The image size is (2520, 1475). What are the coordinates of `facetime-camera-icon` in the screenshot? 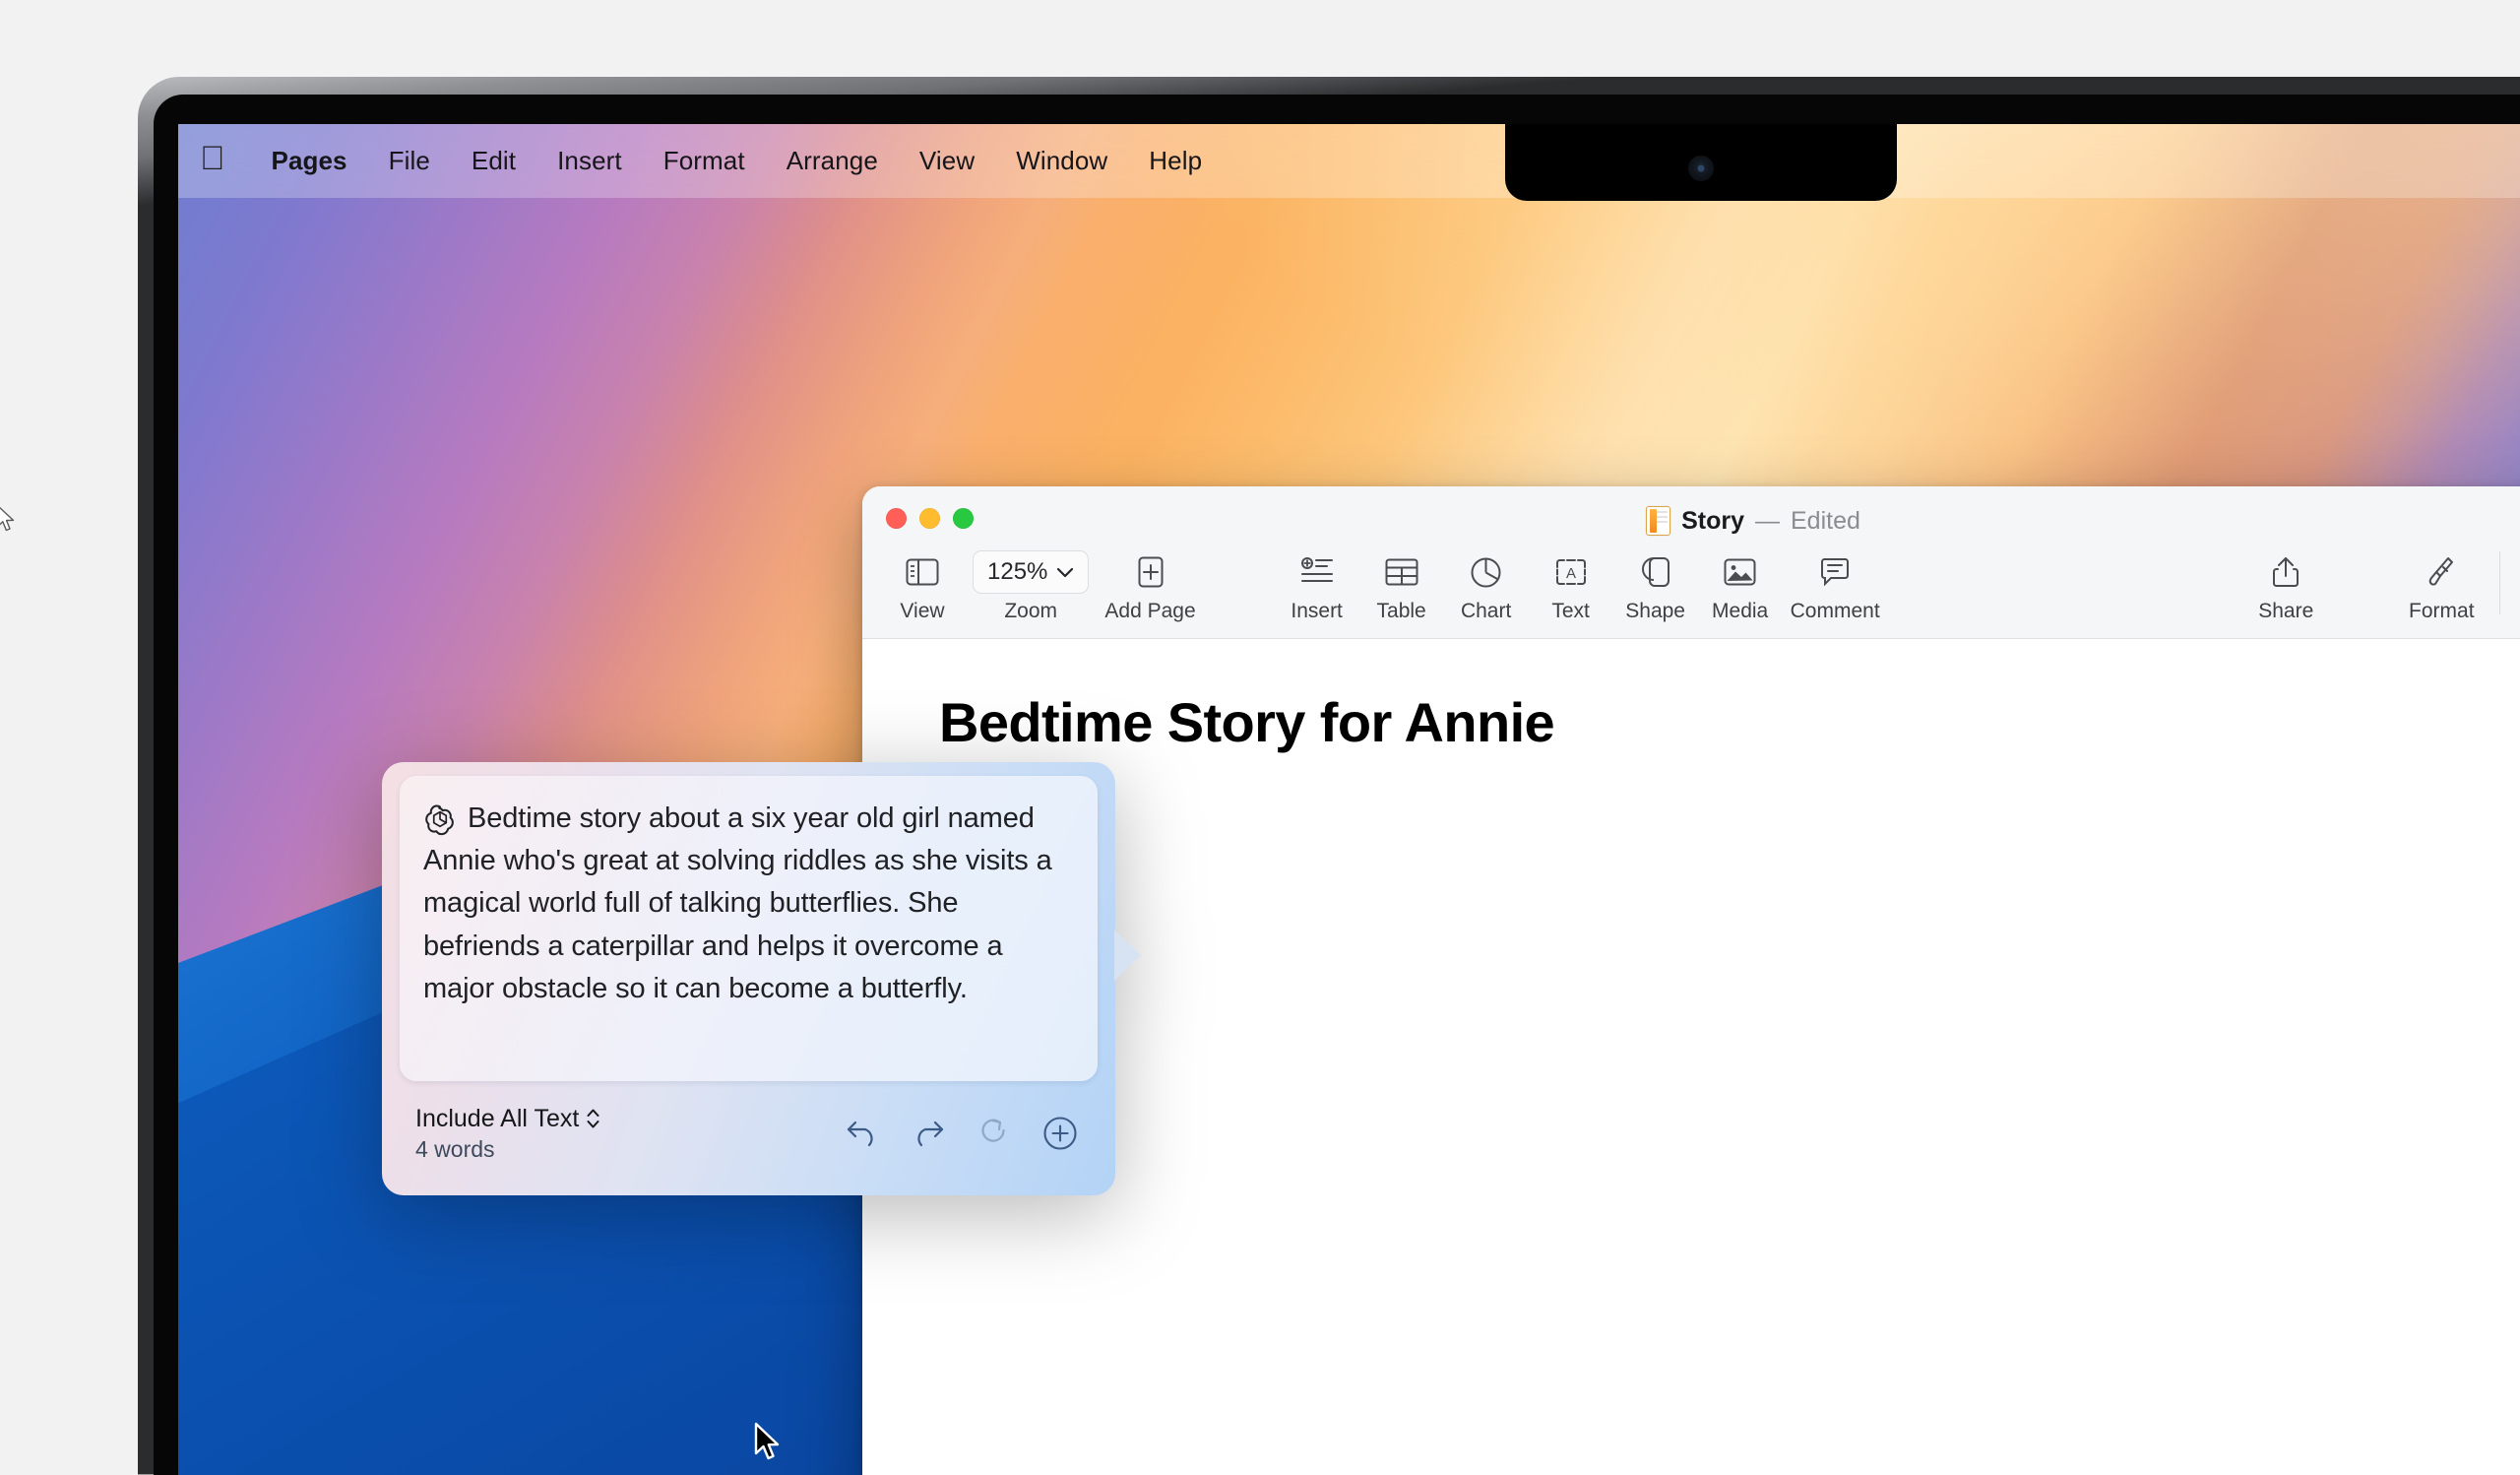 It's located at (1701, 168).